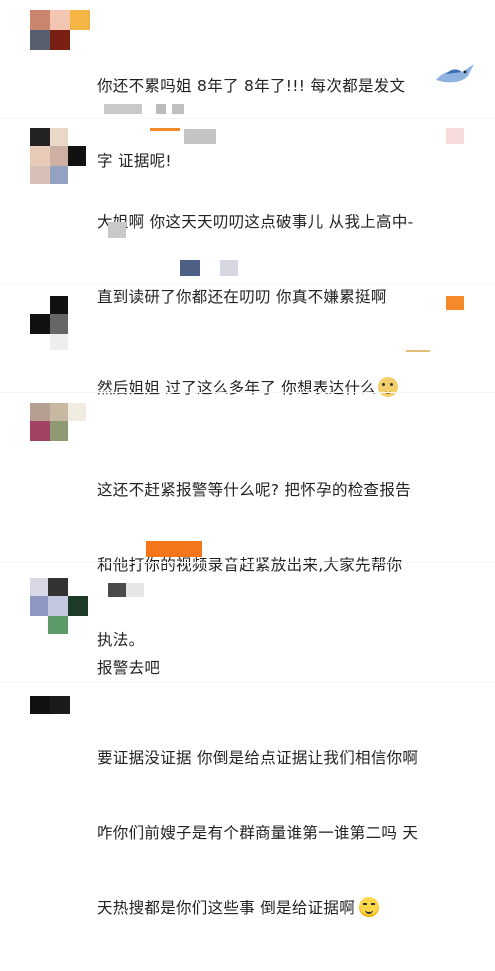 This screenshot has width=495, height=971. I want to click on comment-line: 天热搜都是你们这些事 倒是给证据啊, so click(283, 908).